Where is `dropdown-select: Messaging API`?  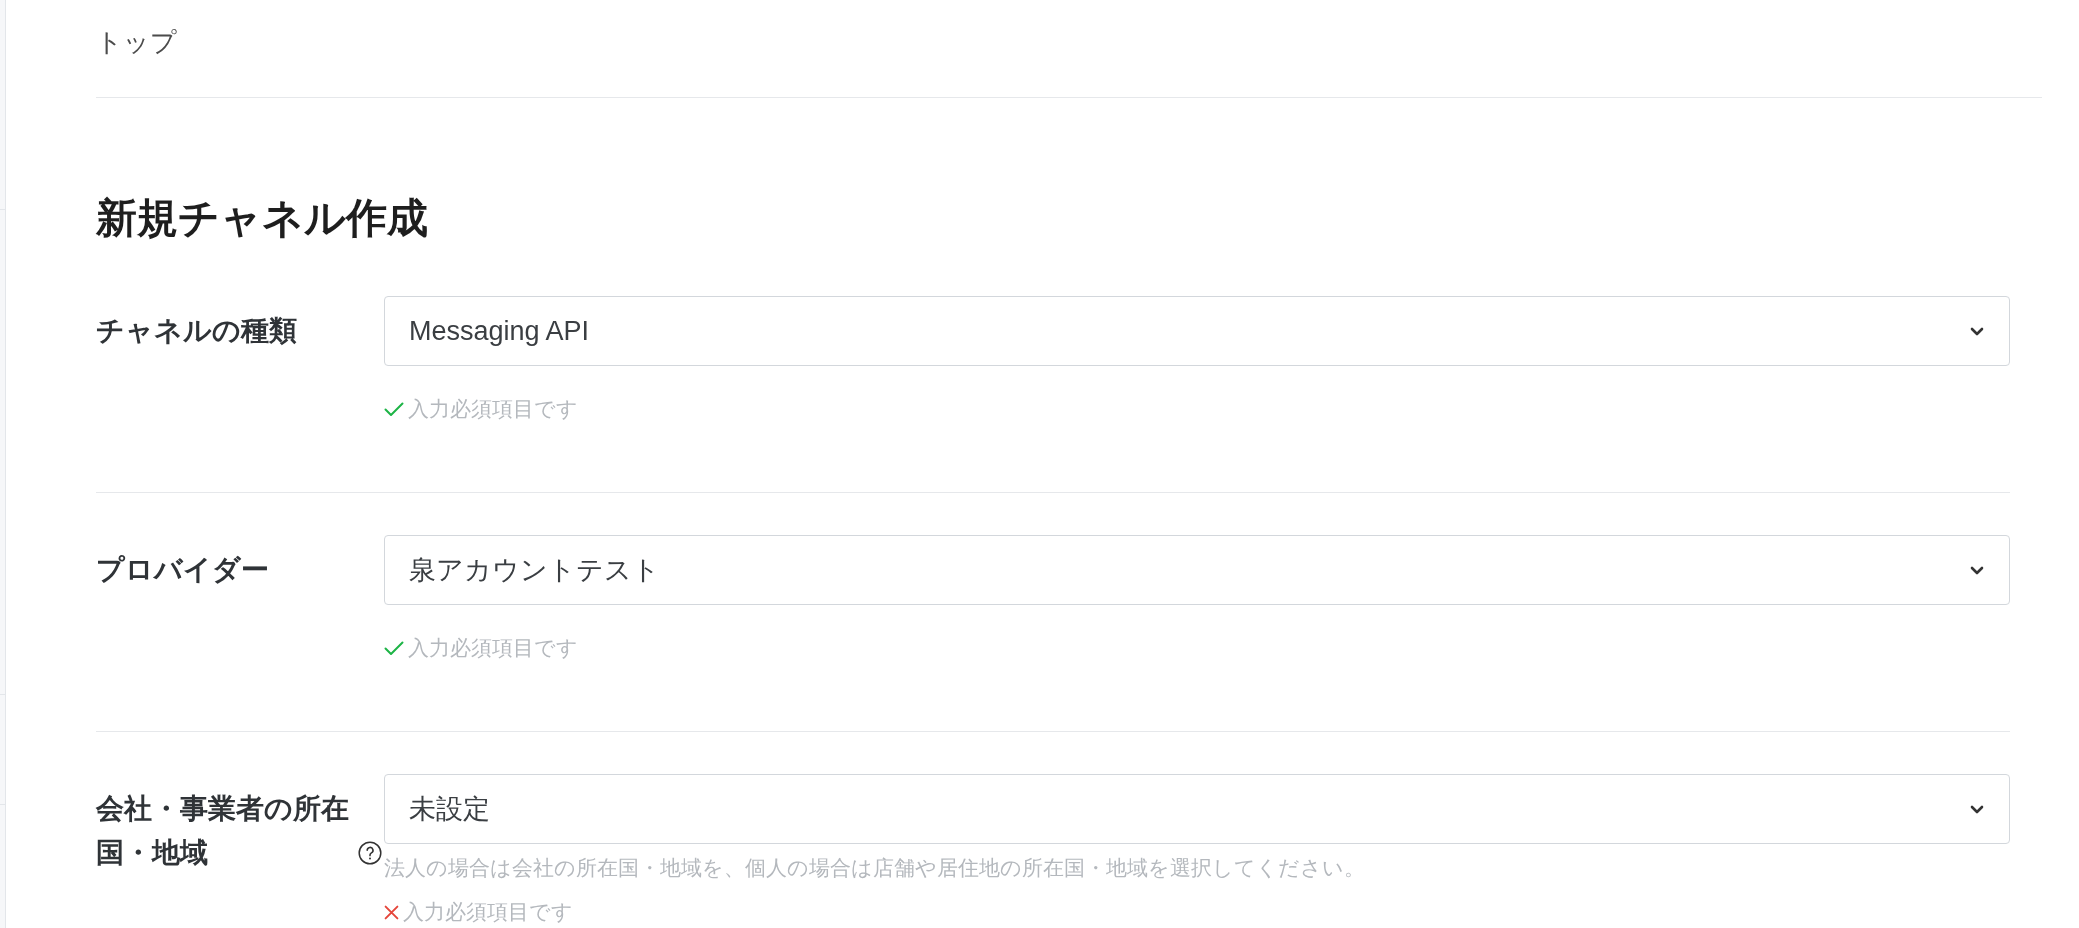 dropdown-select: Messaging API is located at coordinates (1197, 331).